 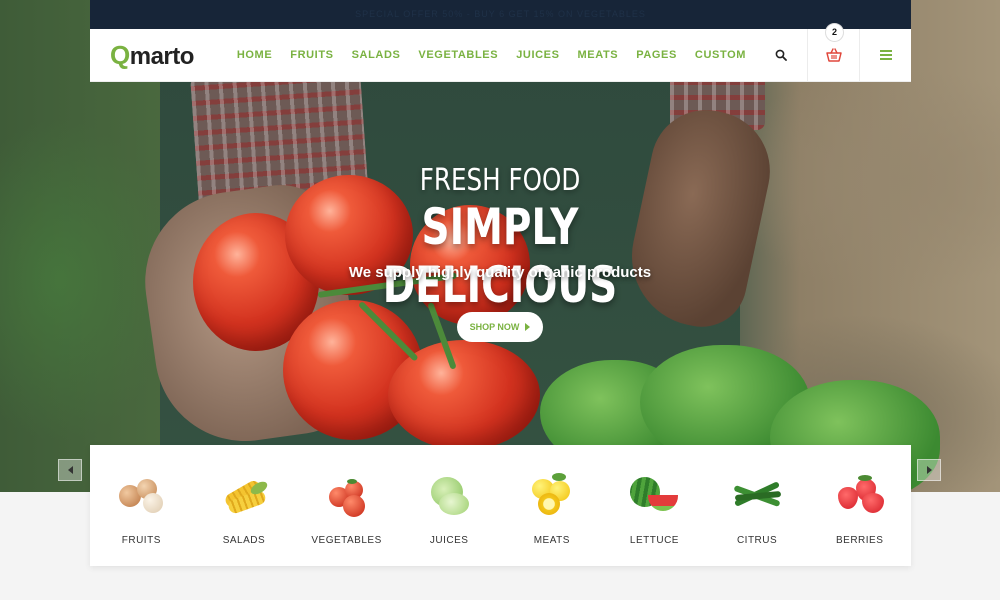 I want to click on cabbage-icon, so click(x=449, y=495).